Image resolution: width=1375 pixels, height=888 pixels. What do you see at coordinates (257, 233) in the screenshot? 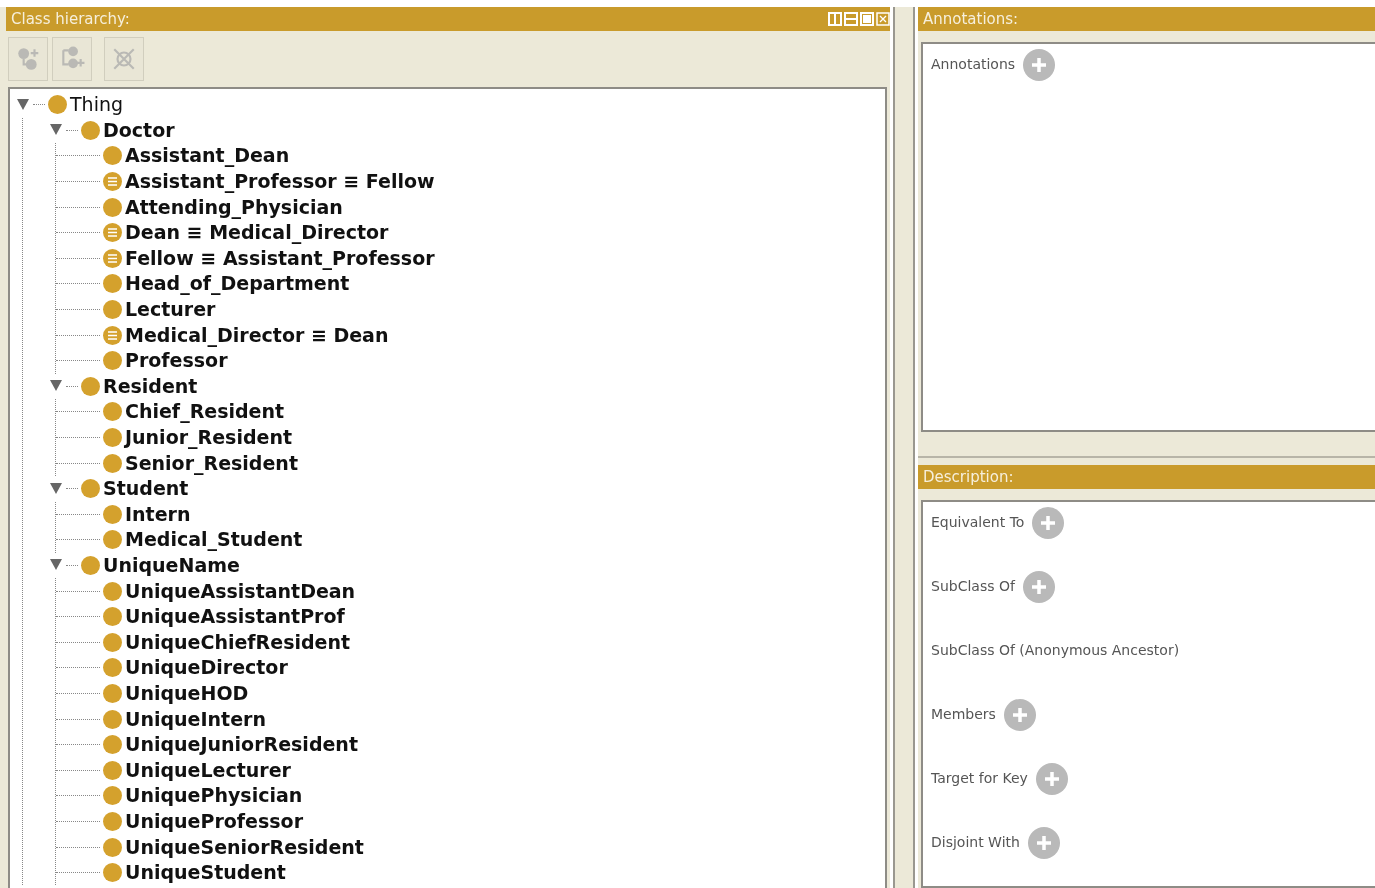
I see `class-label: Dean ≡ Medical_Director` at bounding box center [257, 233].